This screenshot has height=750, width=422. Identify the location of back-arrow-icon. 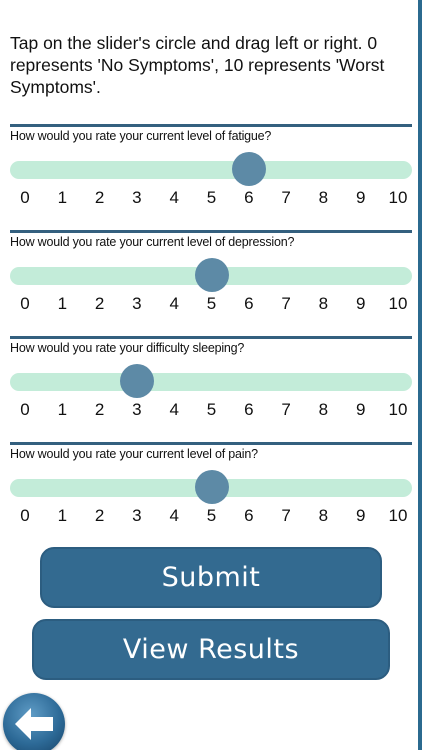
(34, 724).